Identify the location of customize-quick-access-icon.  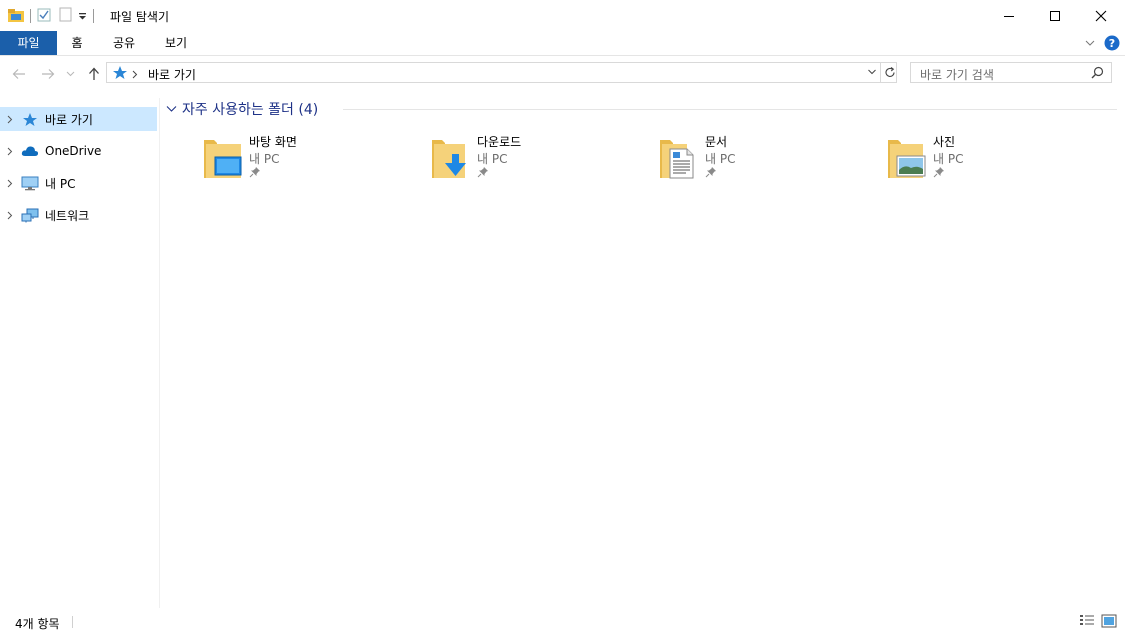
(82, 16).